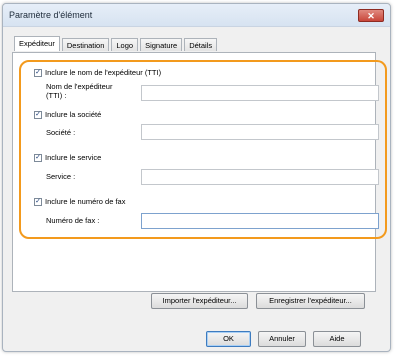  I want to click on tab-logo: Logo, so click(125, 44).